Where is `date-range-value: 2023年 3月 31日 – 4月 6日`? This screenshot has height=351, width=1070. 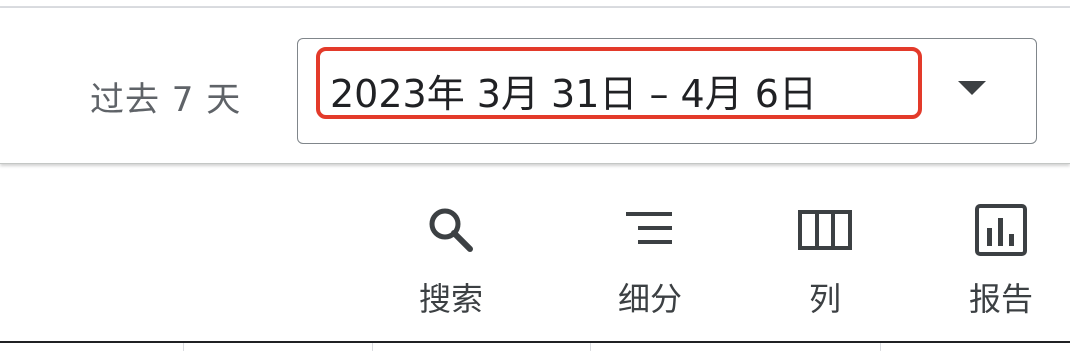 date-range-value: 2023年 3月 31日 – 4月 6日 is located at coordinates (573, 94).